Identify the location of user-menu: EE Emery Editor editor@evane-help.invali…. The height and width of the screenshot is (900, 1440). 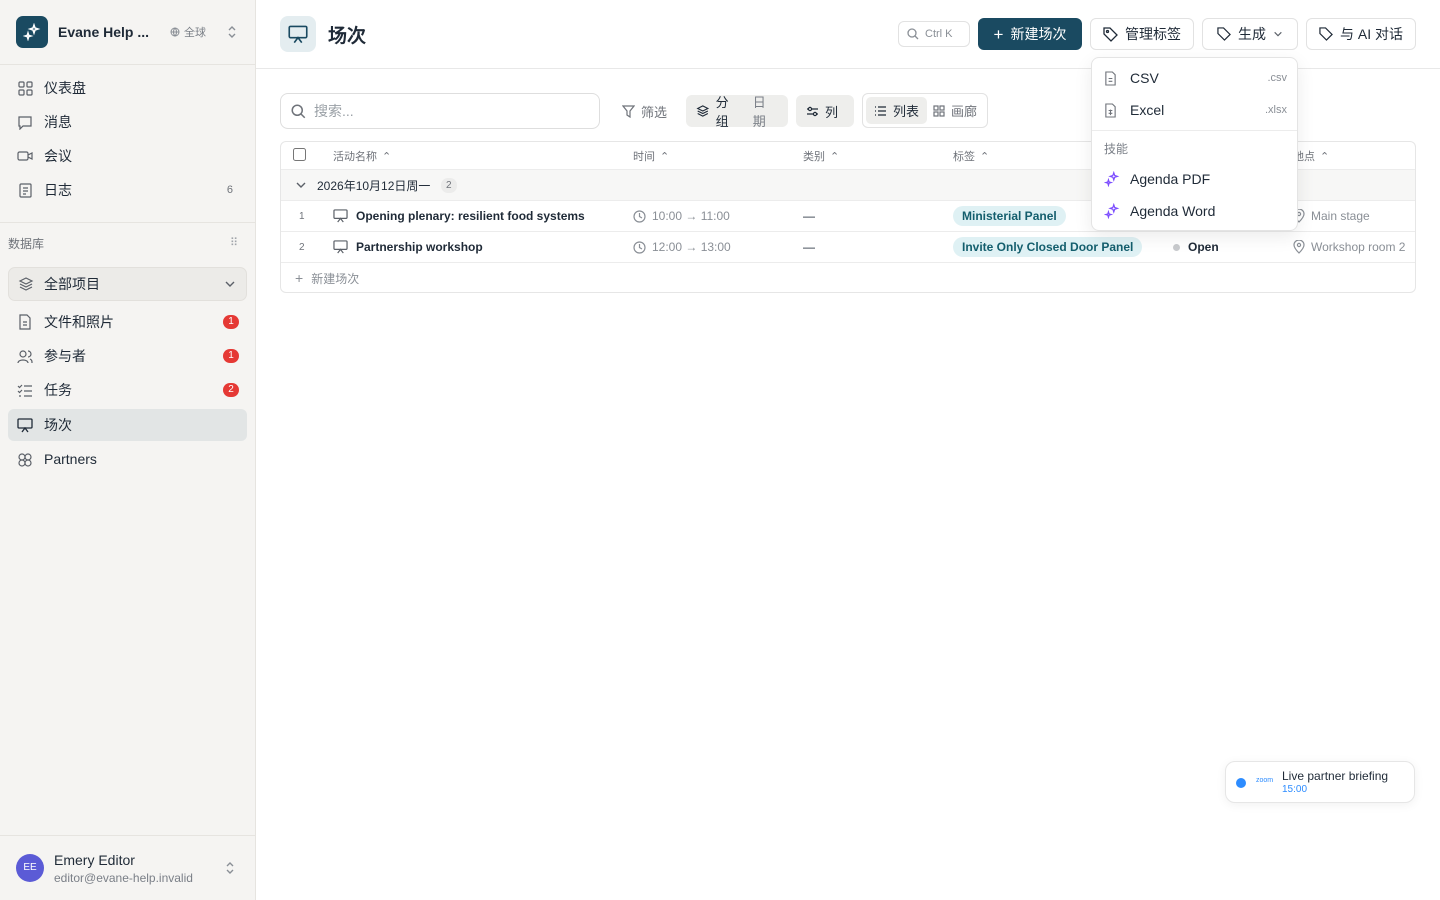
(128, 868).